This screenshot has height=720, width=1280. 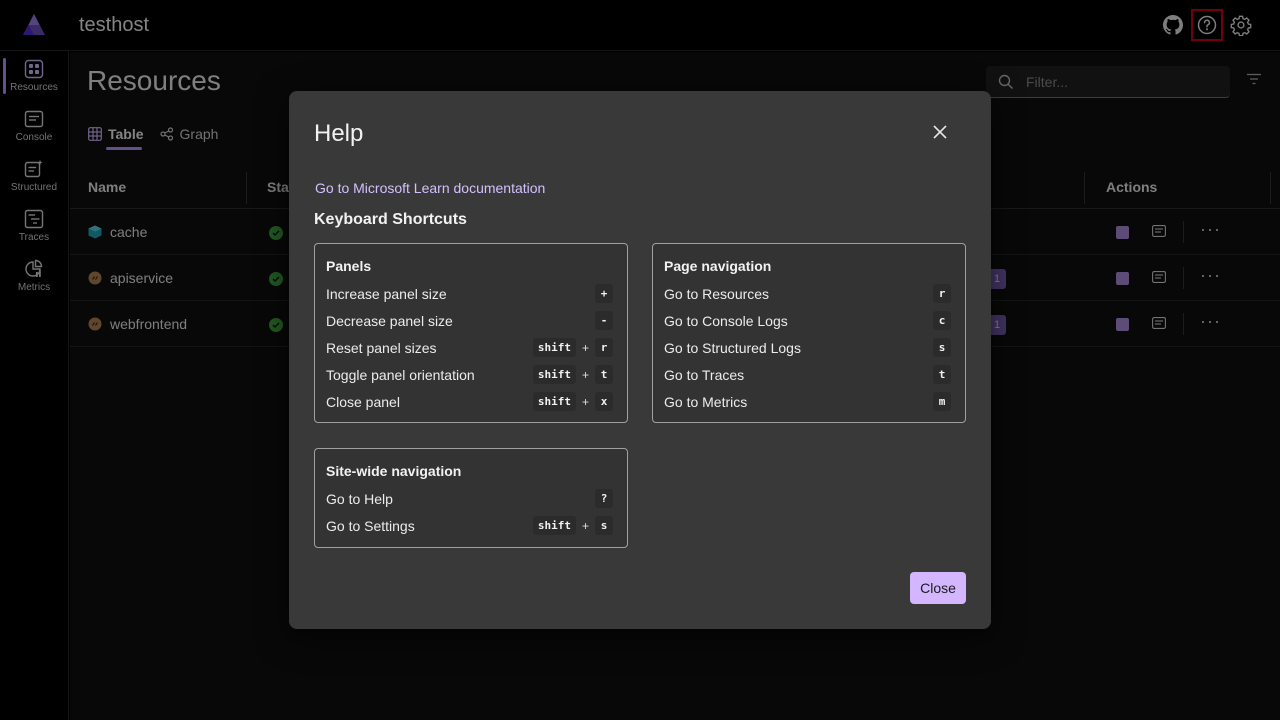 I want to click on shortcut-label: Go to Metrics, so click(x=706, y=402).